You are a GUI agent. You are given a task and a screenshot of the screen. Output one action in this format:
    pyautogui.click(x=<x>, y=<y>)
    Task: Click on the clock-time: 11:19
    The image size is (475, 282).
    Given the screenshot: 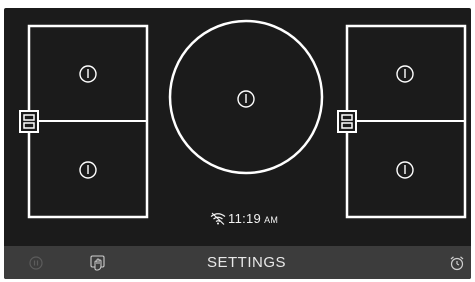 What is the action you would take?
    pyautogui.click(x=245, y=218)
    